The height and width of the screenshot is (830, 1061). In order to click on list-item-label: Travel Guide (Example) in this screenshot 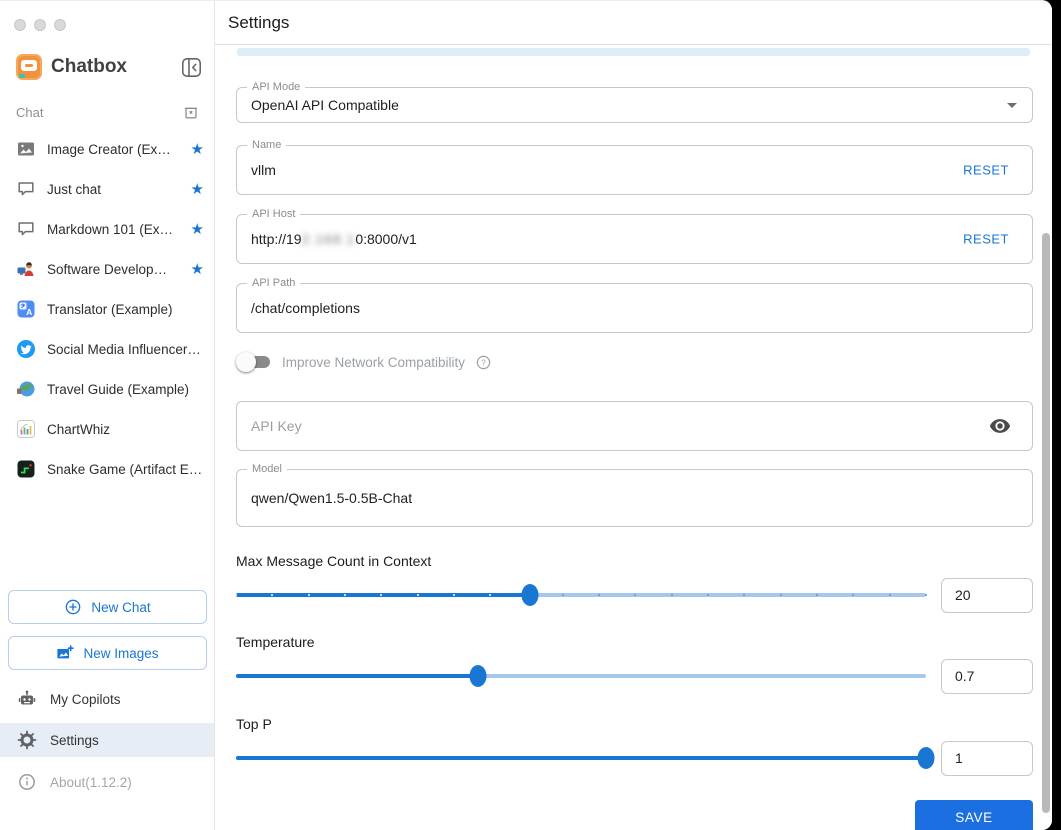, I will do `click(118, 389)`.